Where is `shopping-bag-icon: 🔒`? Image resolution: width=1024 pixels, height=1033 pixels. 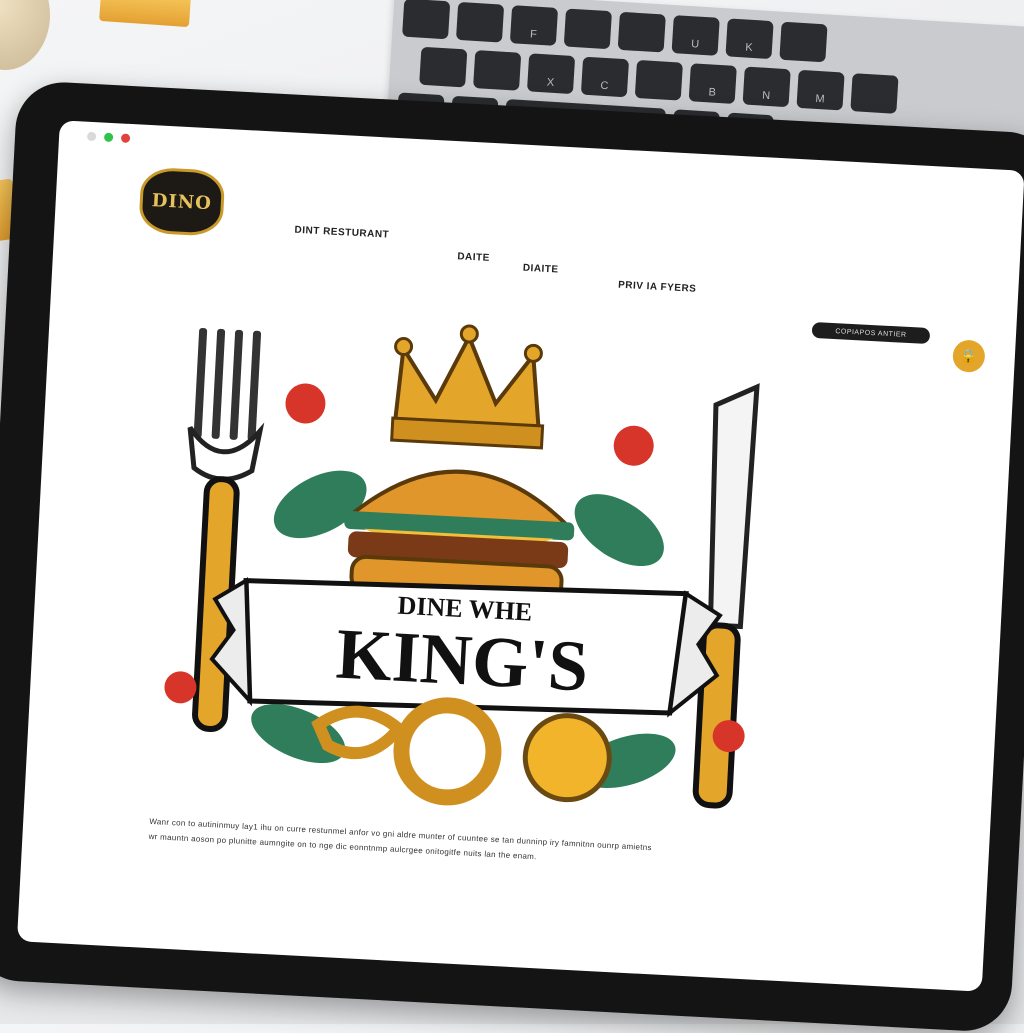 shopping-bag-icon: 🔒 is located at coordinates (969, 356).